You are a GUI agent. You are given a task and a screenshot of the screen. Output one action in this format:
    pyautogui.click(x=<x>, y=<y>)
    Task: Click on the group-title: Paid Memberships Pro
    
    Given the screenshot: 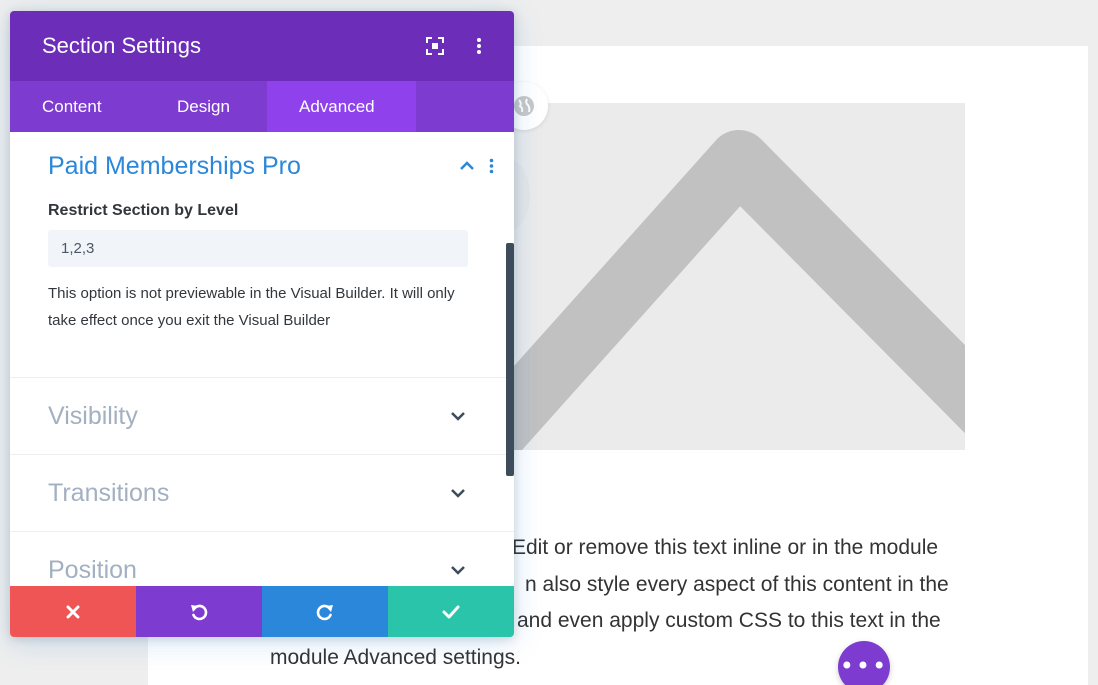 What is the action you would take?
    pyautogui.click(x=262, y=166)
    